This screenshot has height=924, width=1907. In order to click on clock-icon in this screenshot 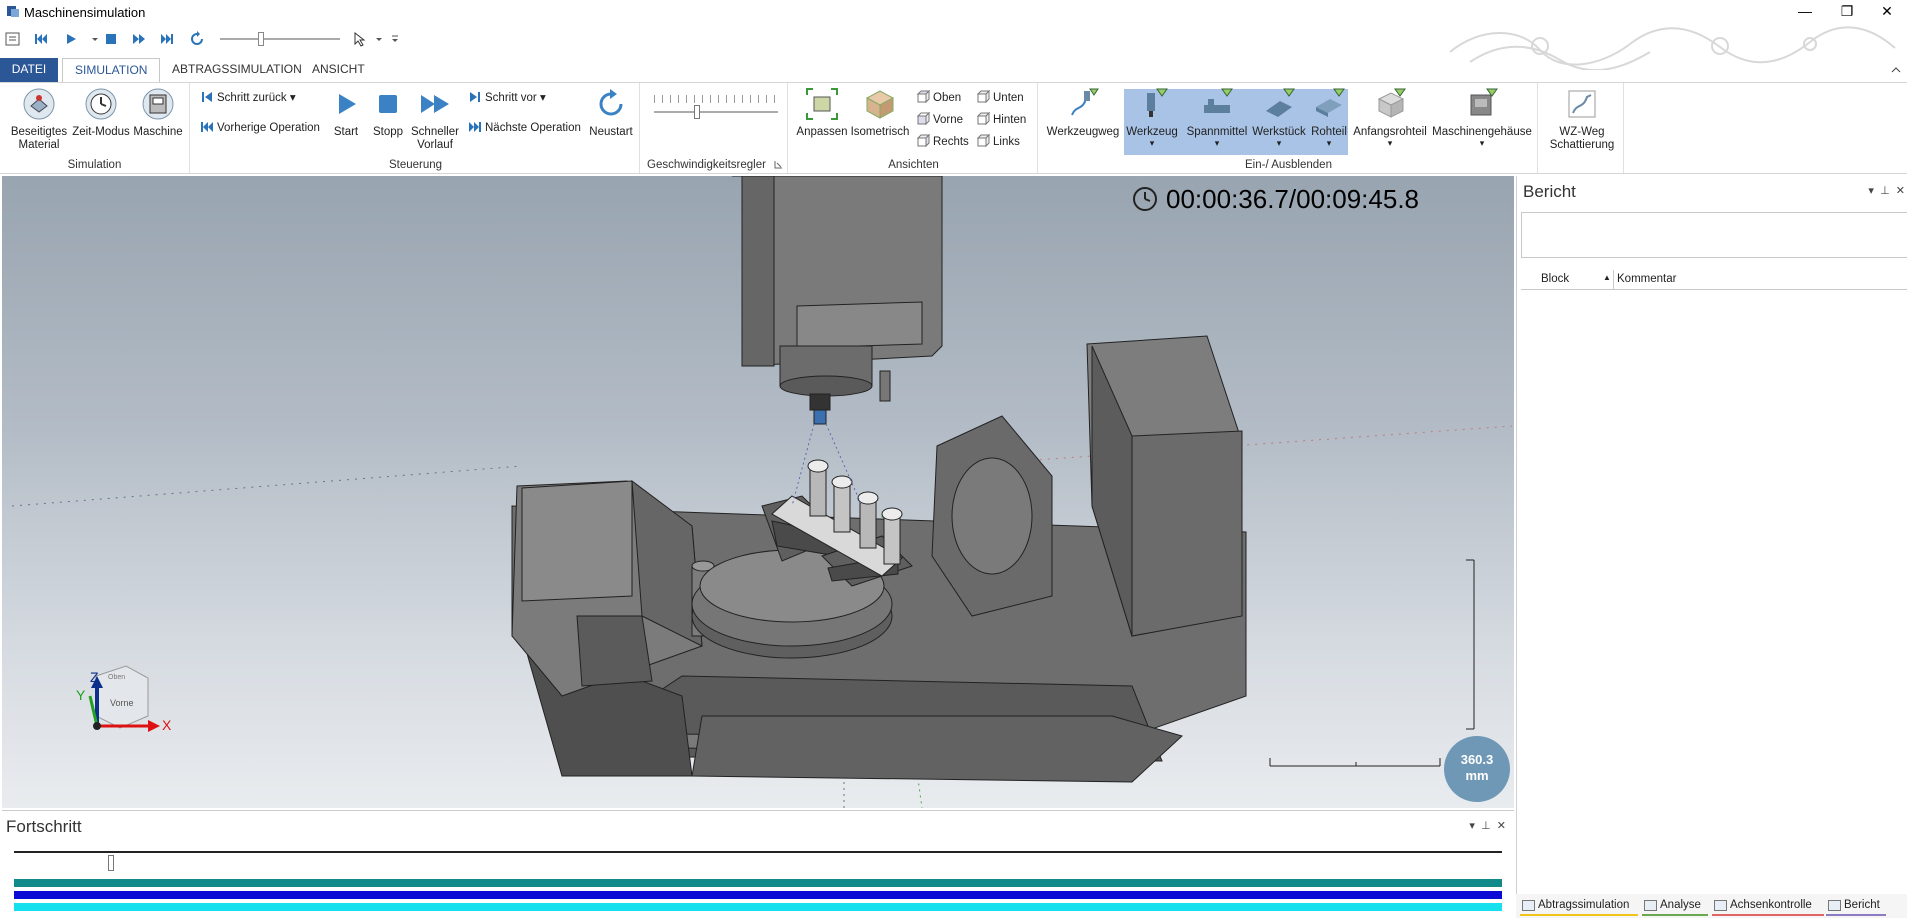, I will do `click(101, 104)`.